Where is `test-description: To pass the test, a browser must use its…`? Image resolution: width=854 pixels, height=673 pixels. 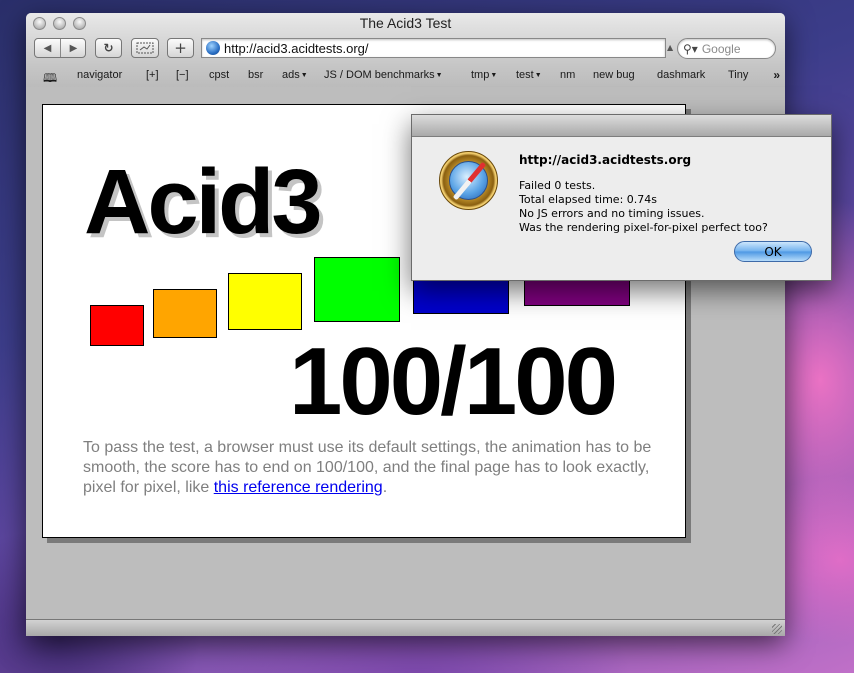 test-description: To pass the test, a browser must use its… is located at coordinates (378, 468).